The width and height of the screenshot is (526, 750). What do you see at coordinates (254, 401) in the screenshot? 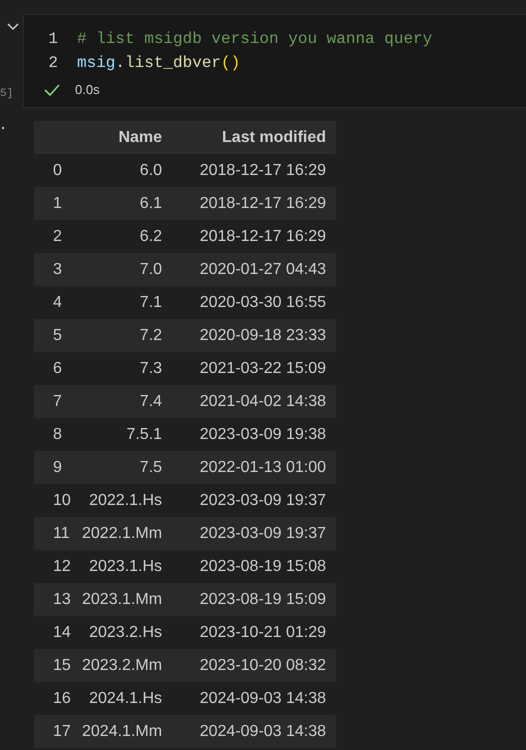
I see `table-cell: 2021-04-02 14:38` at bounding box center [254, 401].